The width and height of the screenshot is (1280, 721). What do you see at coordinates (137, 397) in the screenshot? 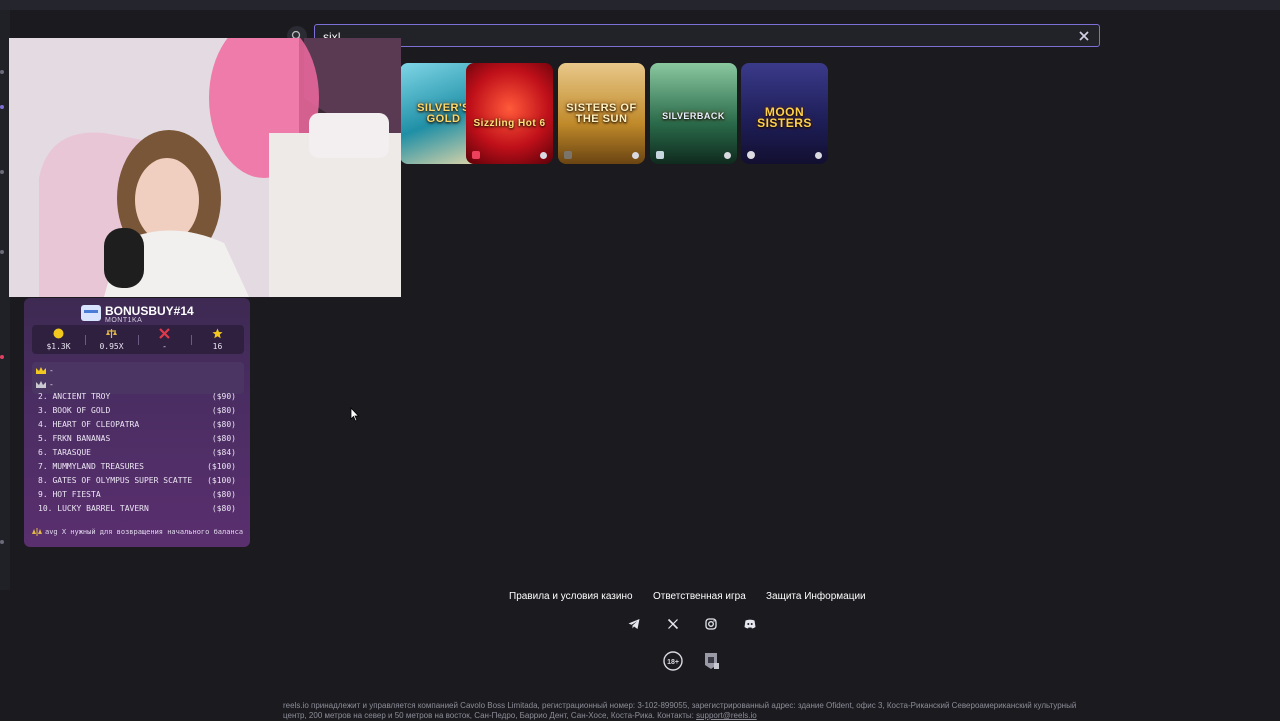
I see `list-item: 2. ANCIENT TROY ($90)` at bounding box center [137, 397].